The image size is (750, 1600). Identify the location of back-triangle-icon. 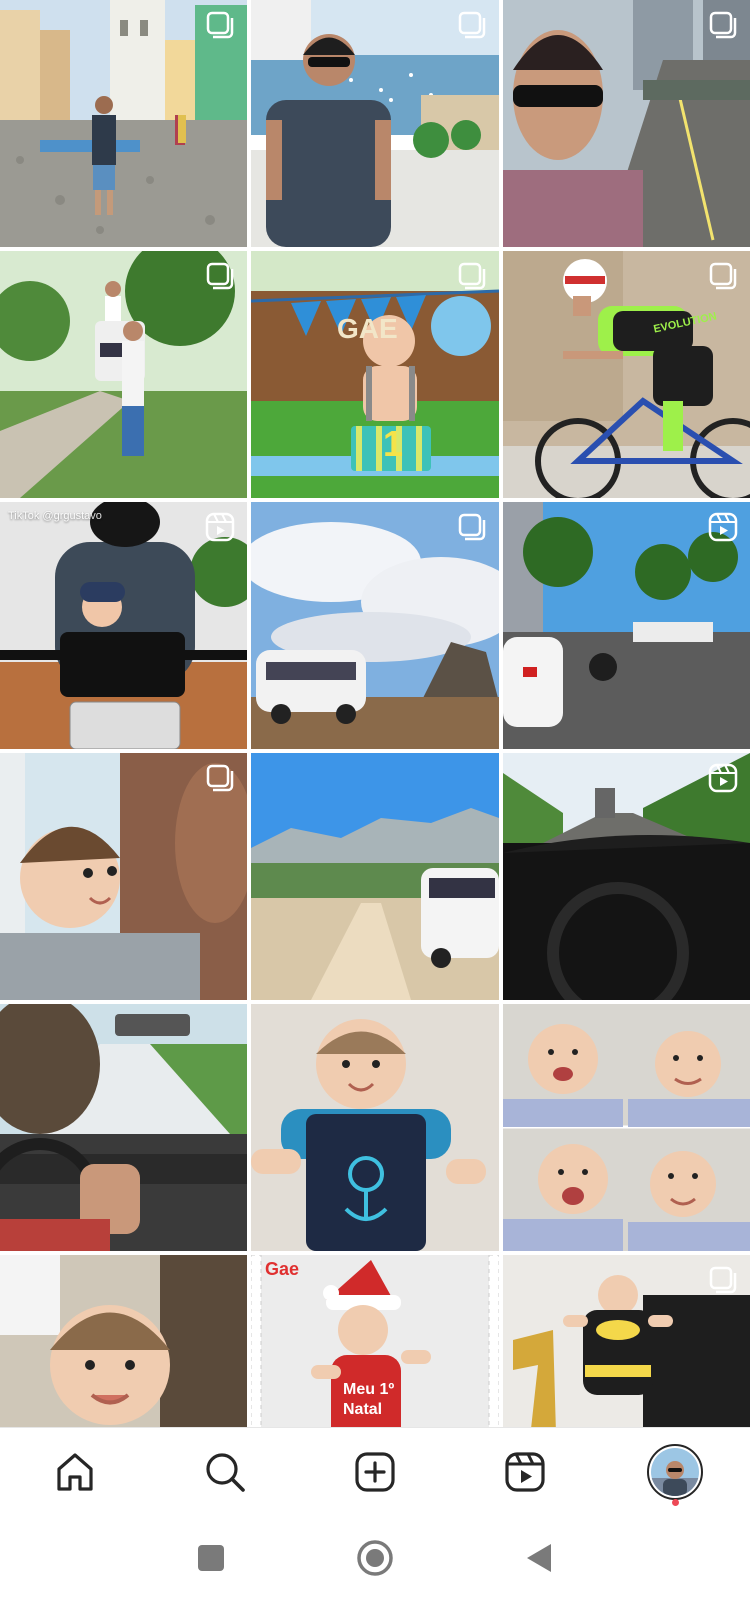
(539, 1557).